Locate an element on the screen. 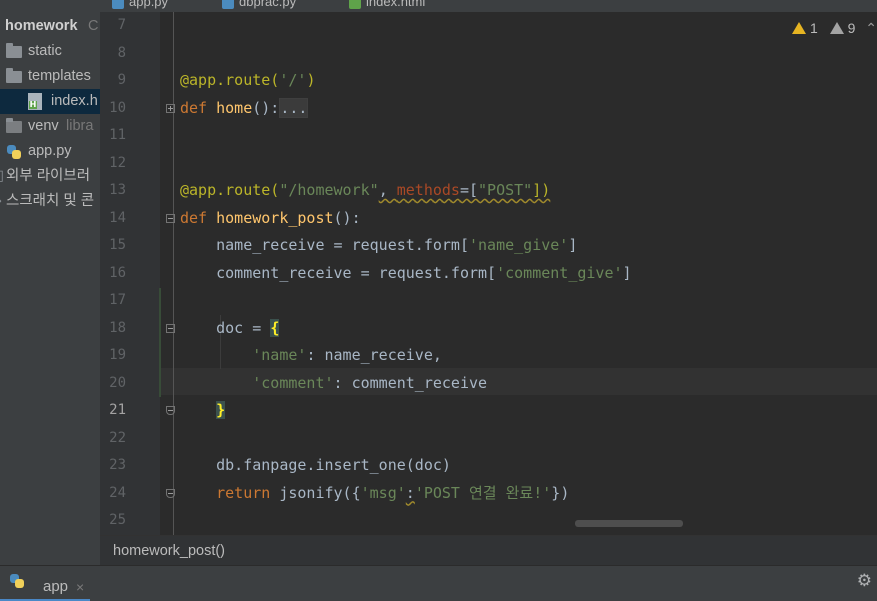  string-token: "POST" is located at coordinates (505, 190).